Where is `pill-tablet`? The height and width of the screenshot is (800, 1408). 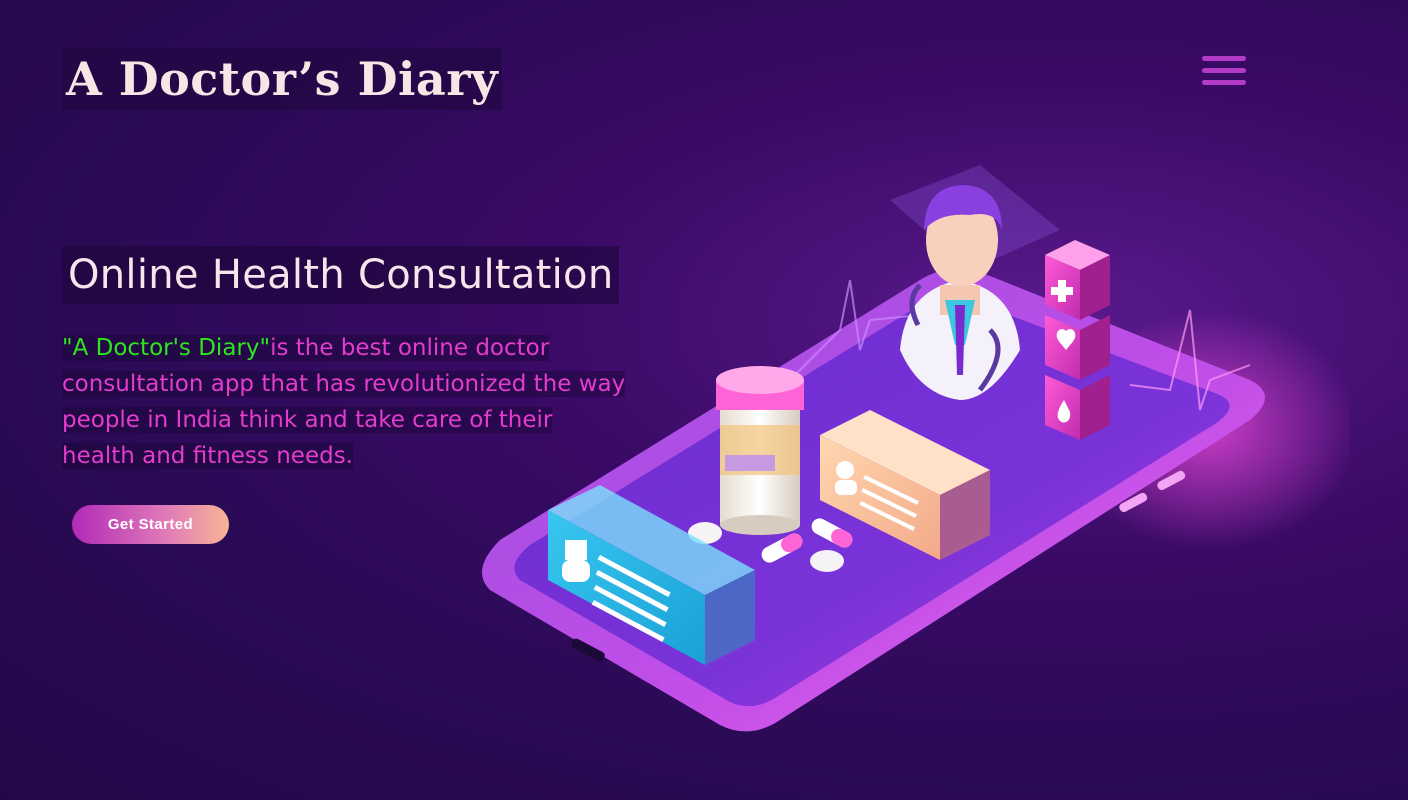
pill-tablet is located at coordinates (827, 561).